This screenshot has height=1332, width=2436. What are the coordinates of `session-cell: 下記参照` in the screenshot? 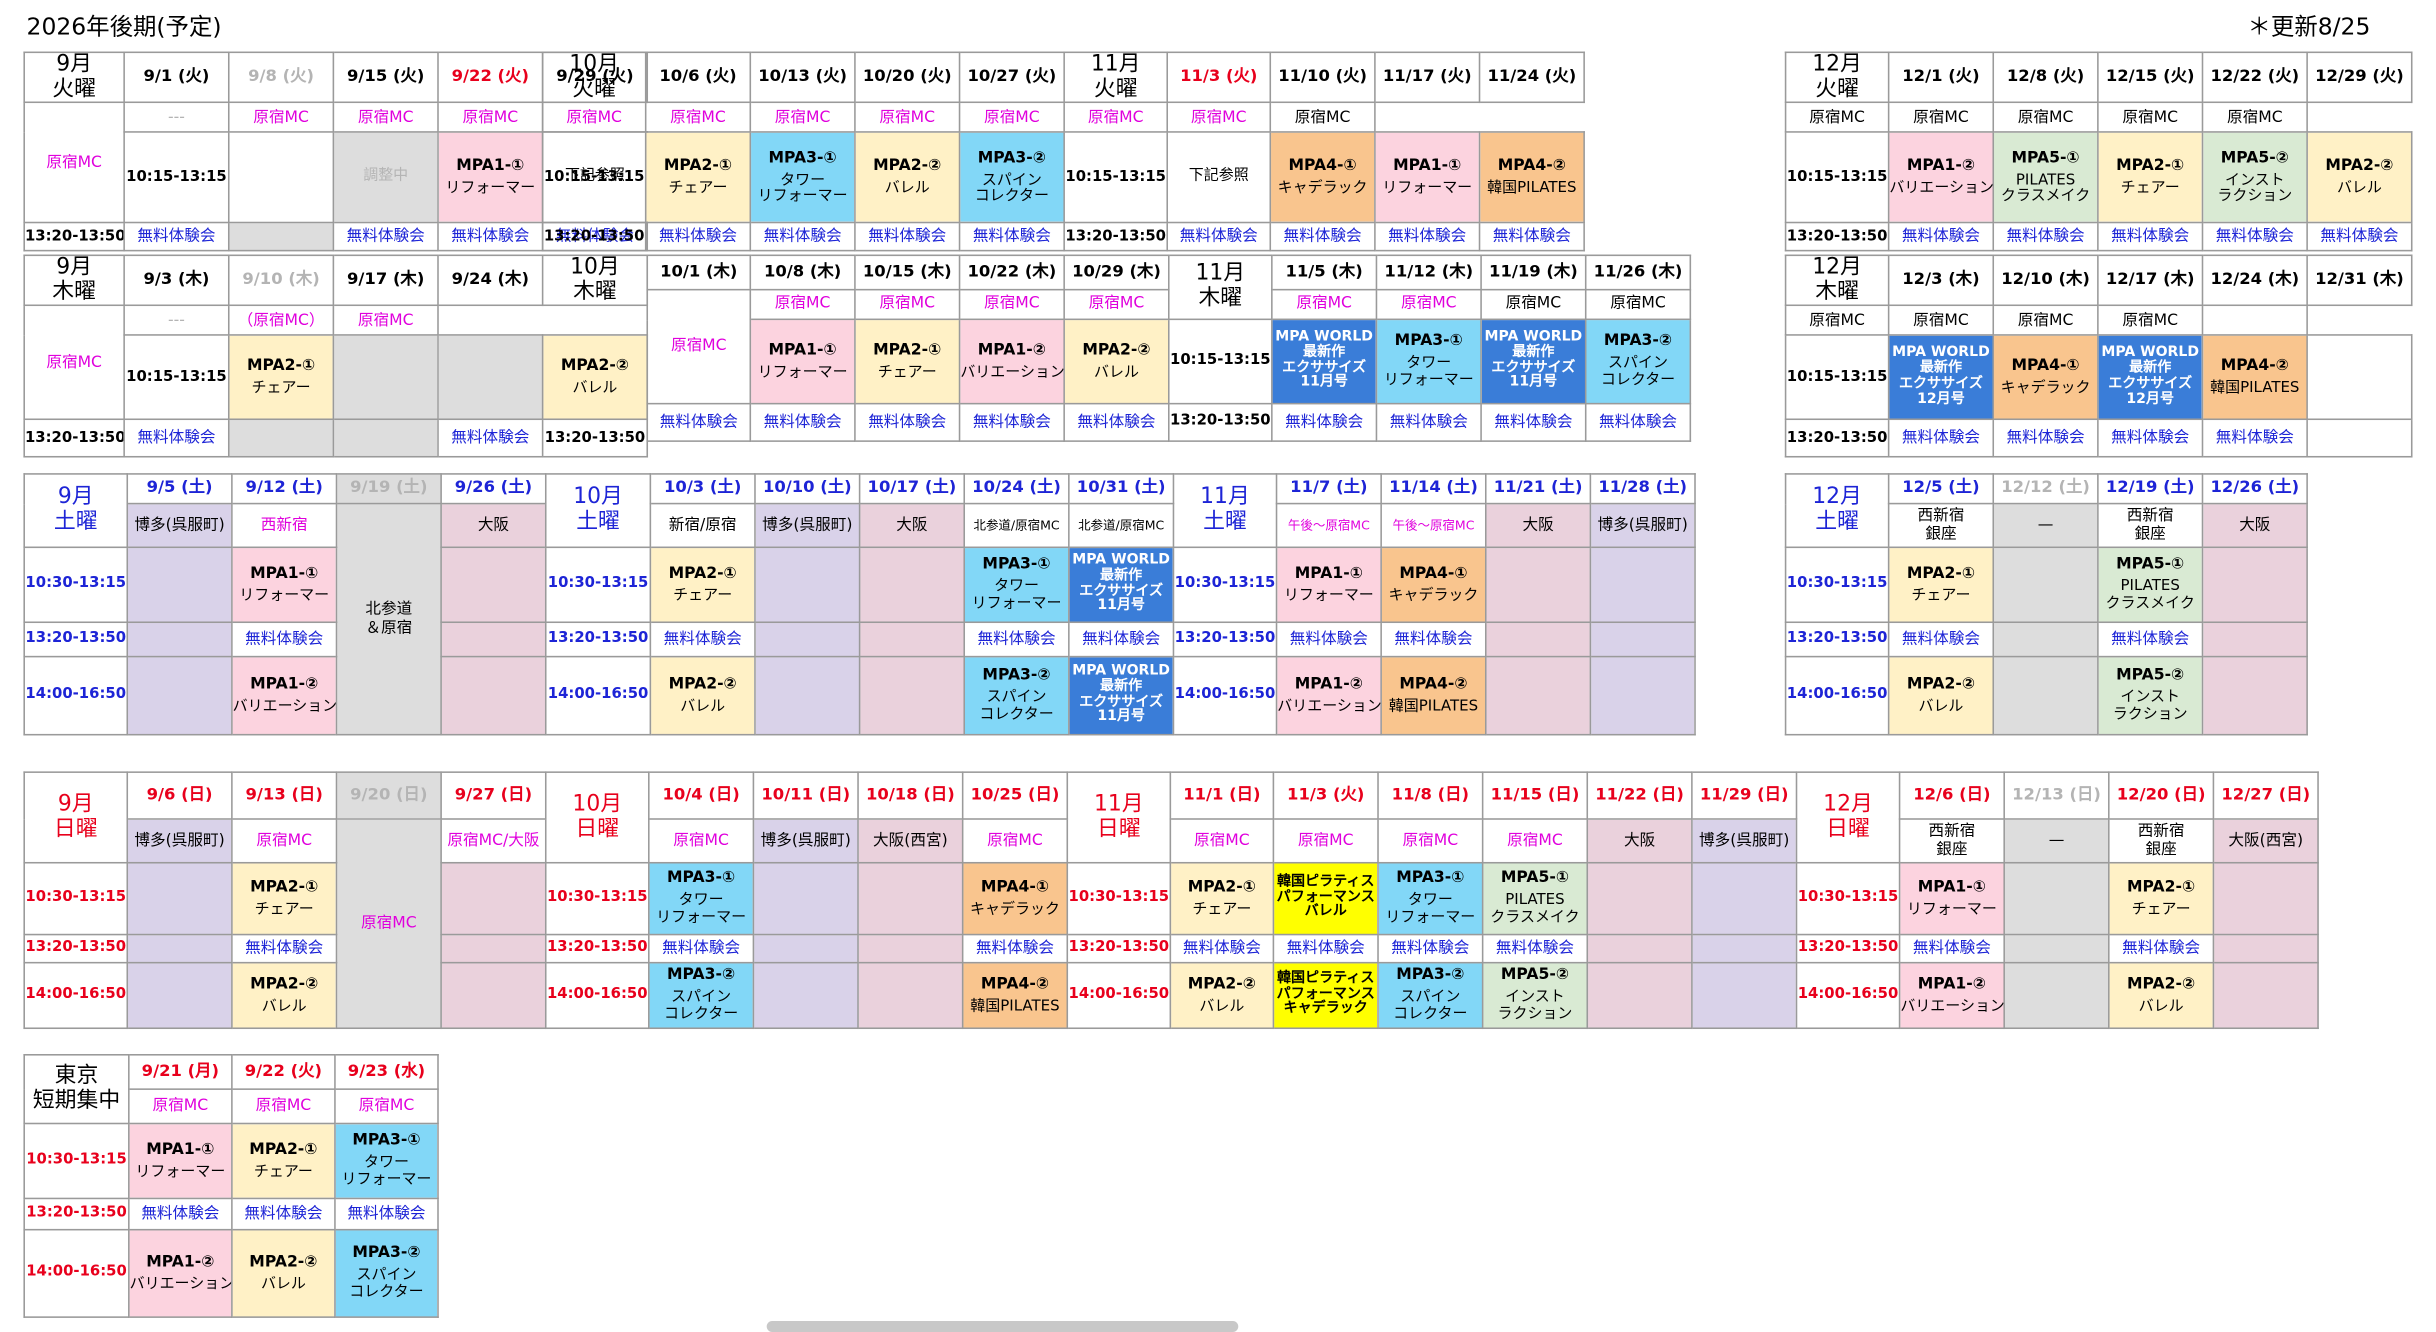 It's located at (1219, 177).